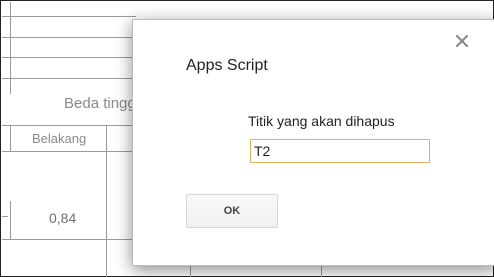 The image size is (494, 277). I want to click on merged-header-cell: Beda tinggi, so click(102, 103).